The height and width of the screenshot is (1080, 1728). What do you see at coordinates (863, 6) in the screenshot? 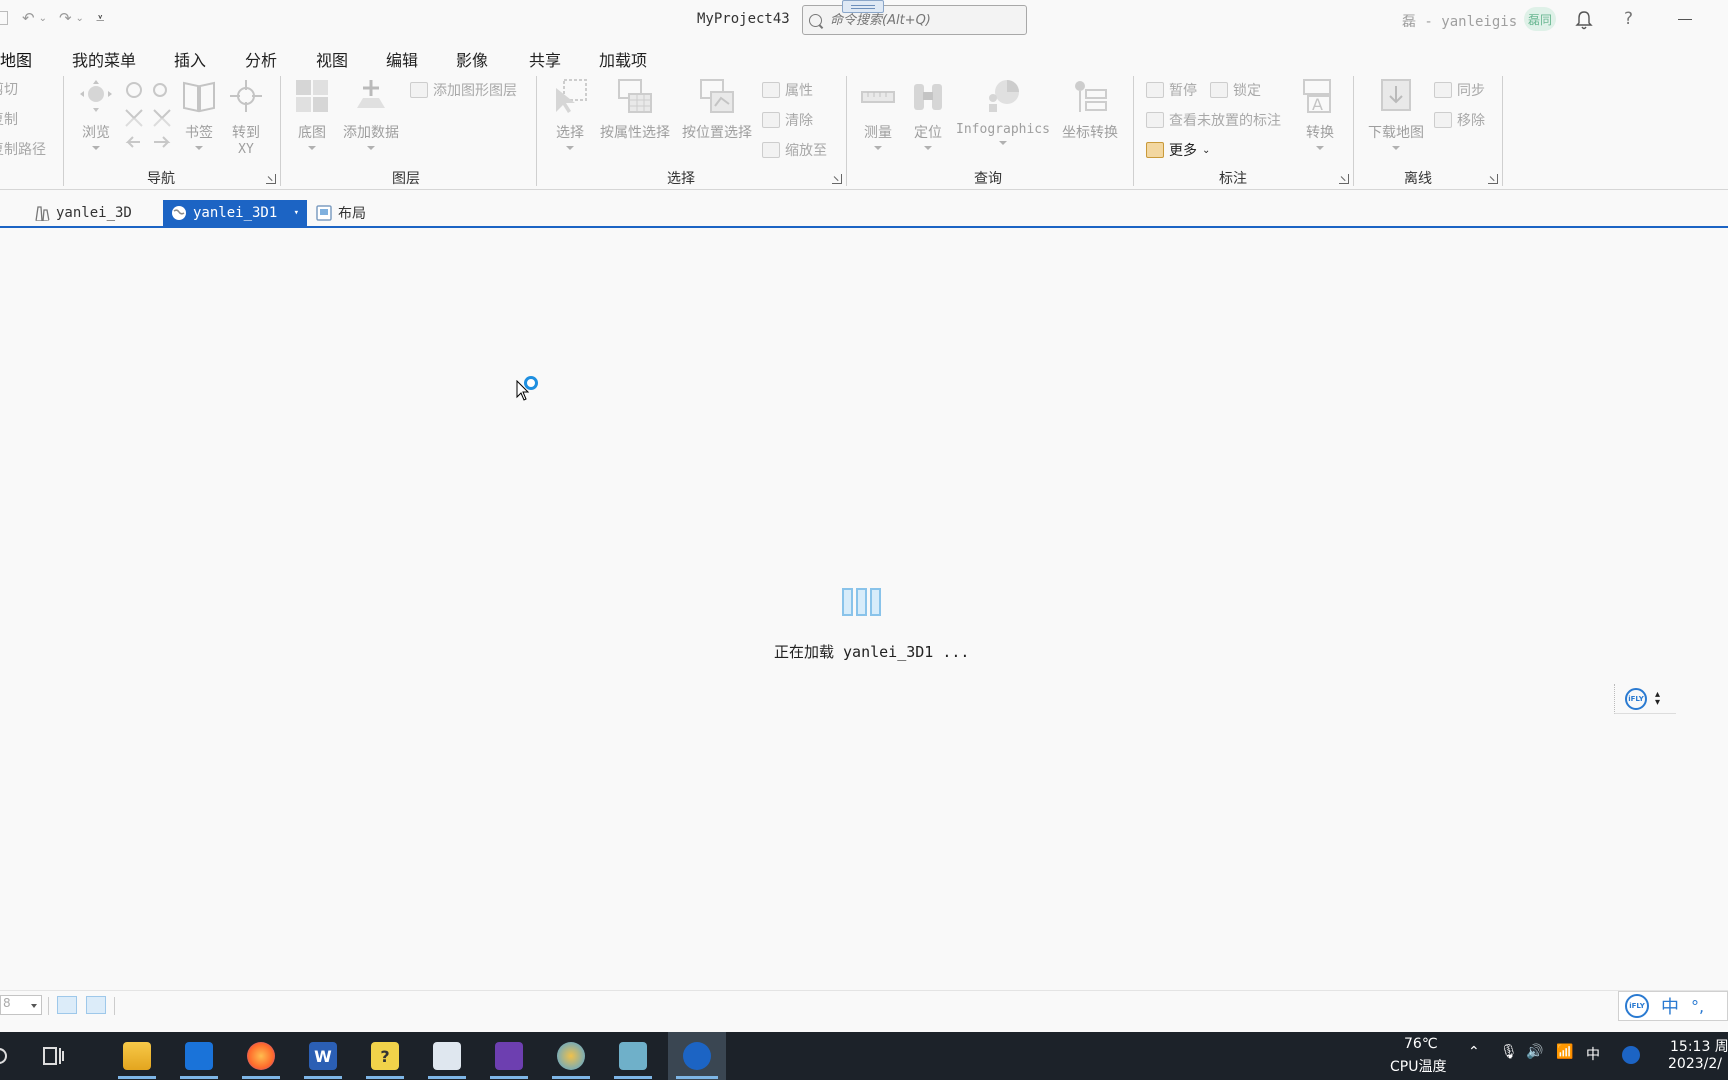
I see `window-drag-grip-icon` at bounding box center [863, 6].